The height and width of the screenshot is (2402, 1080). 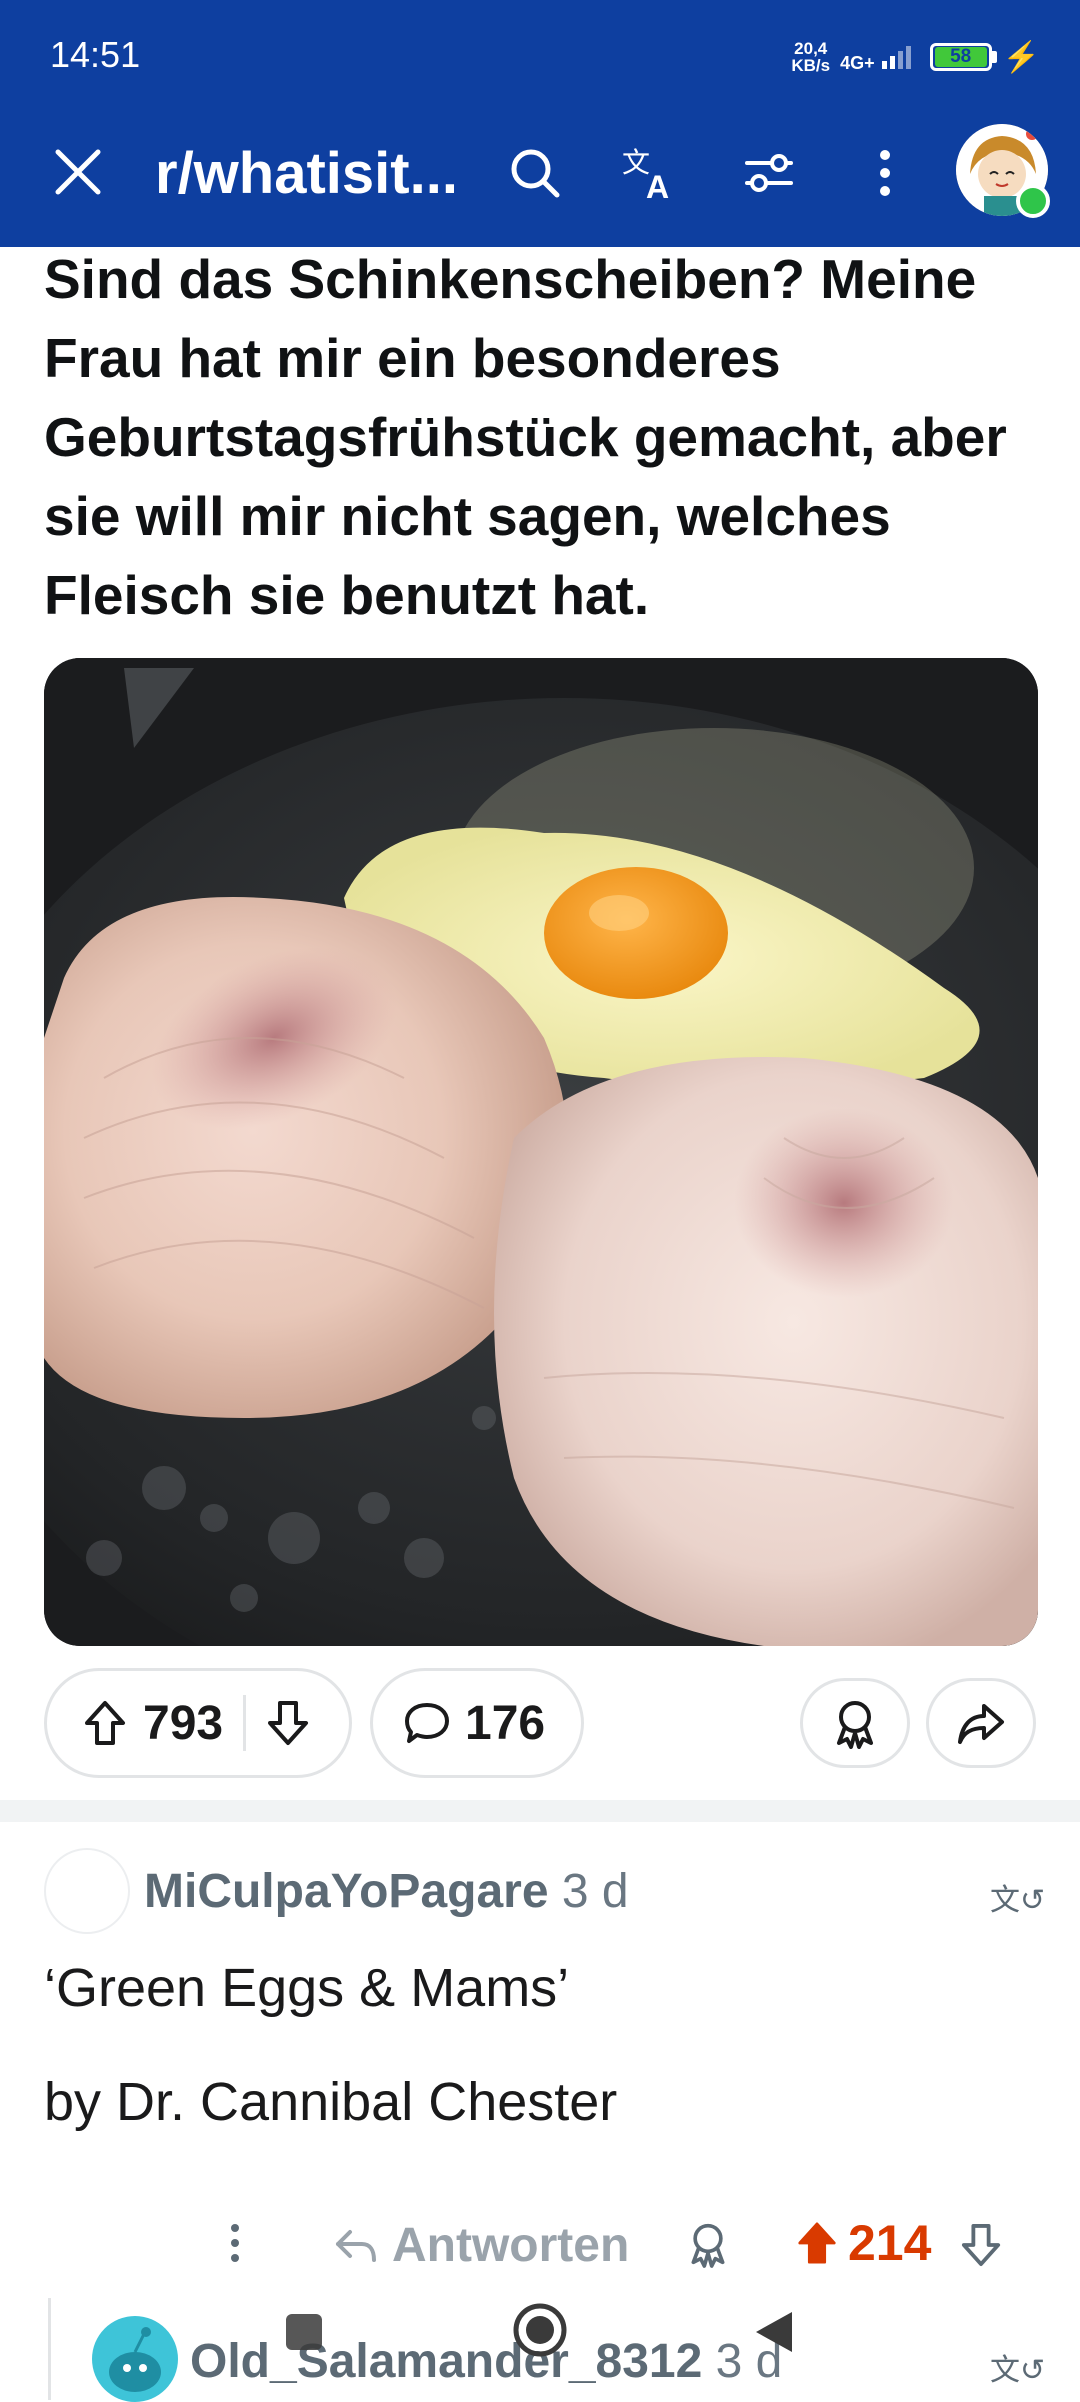 What do you see at coordinates (890, 2243) in the screenshot?
I see `comment-score: 214` at bounding box center [890, 2243].